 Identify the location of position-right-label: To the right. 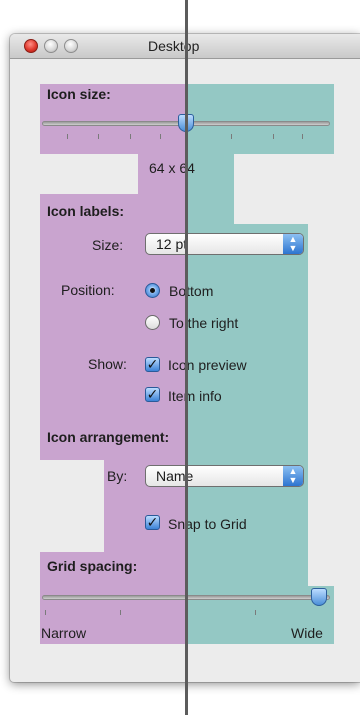
(203, 323).